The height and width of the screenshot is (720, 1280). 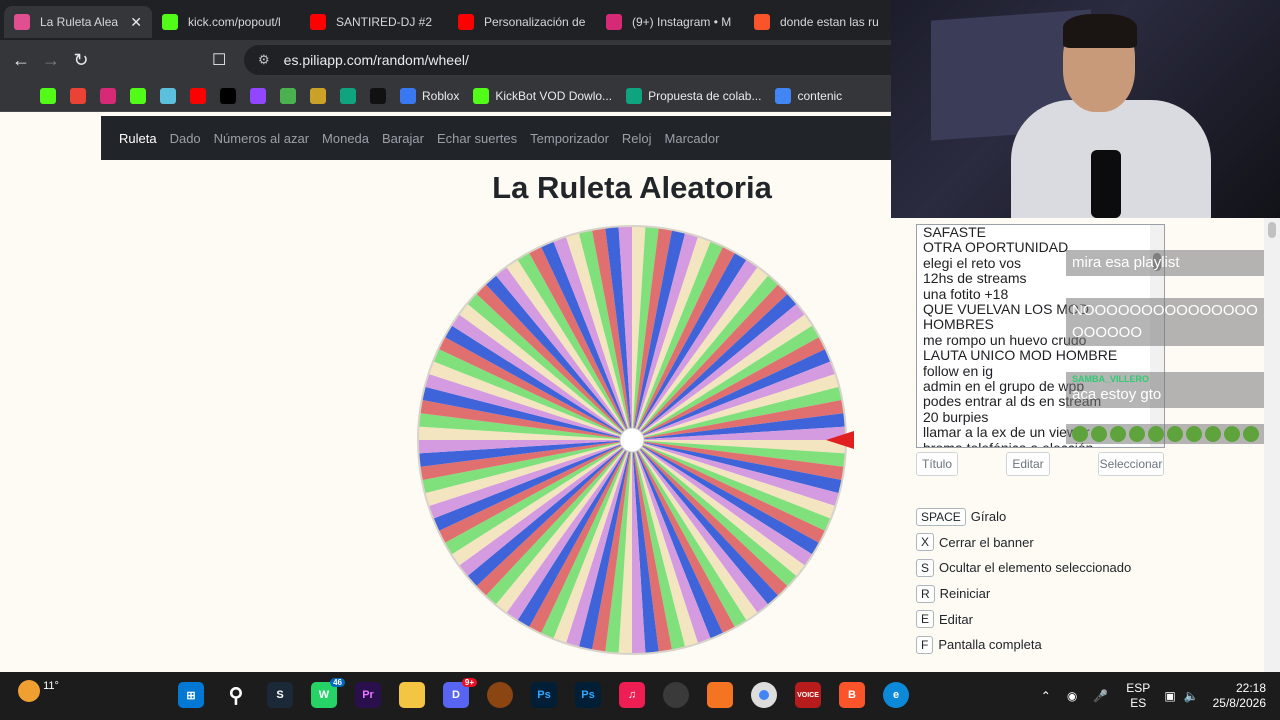 I want to click on back-button: ←, so click(x=21, y=60).